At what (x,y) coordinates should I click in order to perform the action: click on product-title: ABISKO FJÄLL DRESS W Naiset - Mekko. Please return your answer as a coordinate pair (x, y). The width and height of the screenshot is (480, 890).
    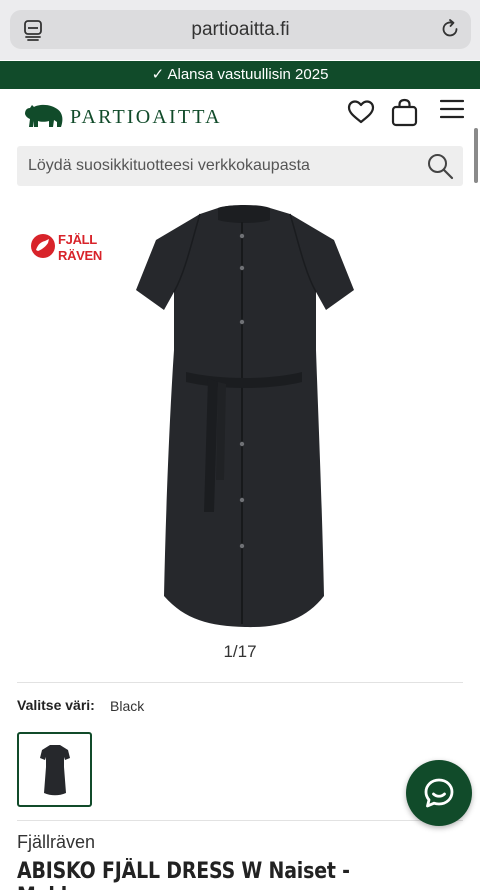
    Looking at the image, I should click on (183, 874).